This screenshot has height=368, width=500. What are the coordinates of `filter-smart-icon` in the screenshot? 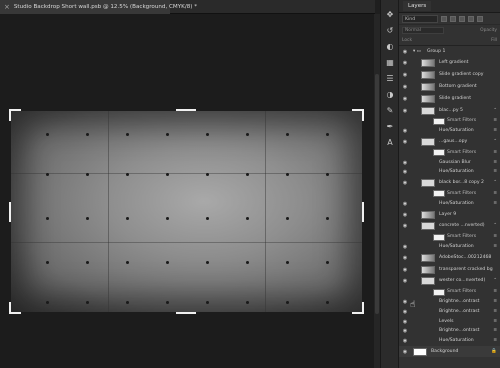 It's located at (480, 18).